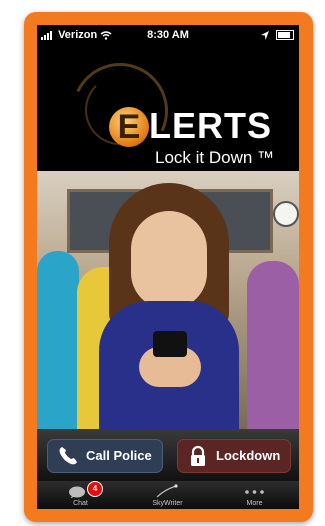  I want to click on lockdown-button: Lockdown, so click(234, 456).